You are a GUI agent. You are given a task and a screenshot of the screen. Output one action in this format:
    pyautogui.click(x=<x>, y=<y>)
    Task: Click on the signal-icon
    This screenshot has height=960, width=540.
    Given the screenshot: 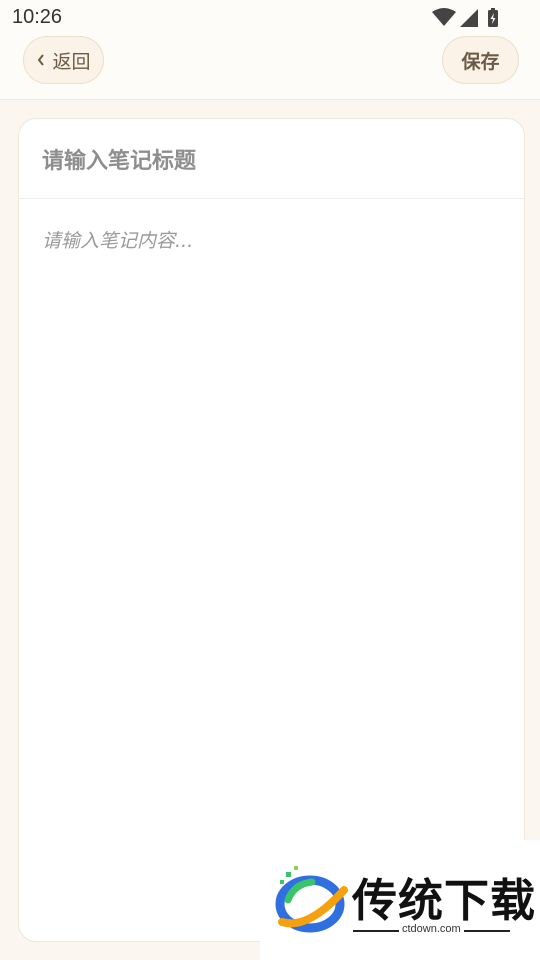 What is the action you would take?
    pyautogui.click(x=469, y=18)
    